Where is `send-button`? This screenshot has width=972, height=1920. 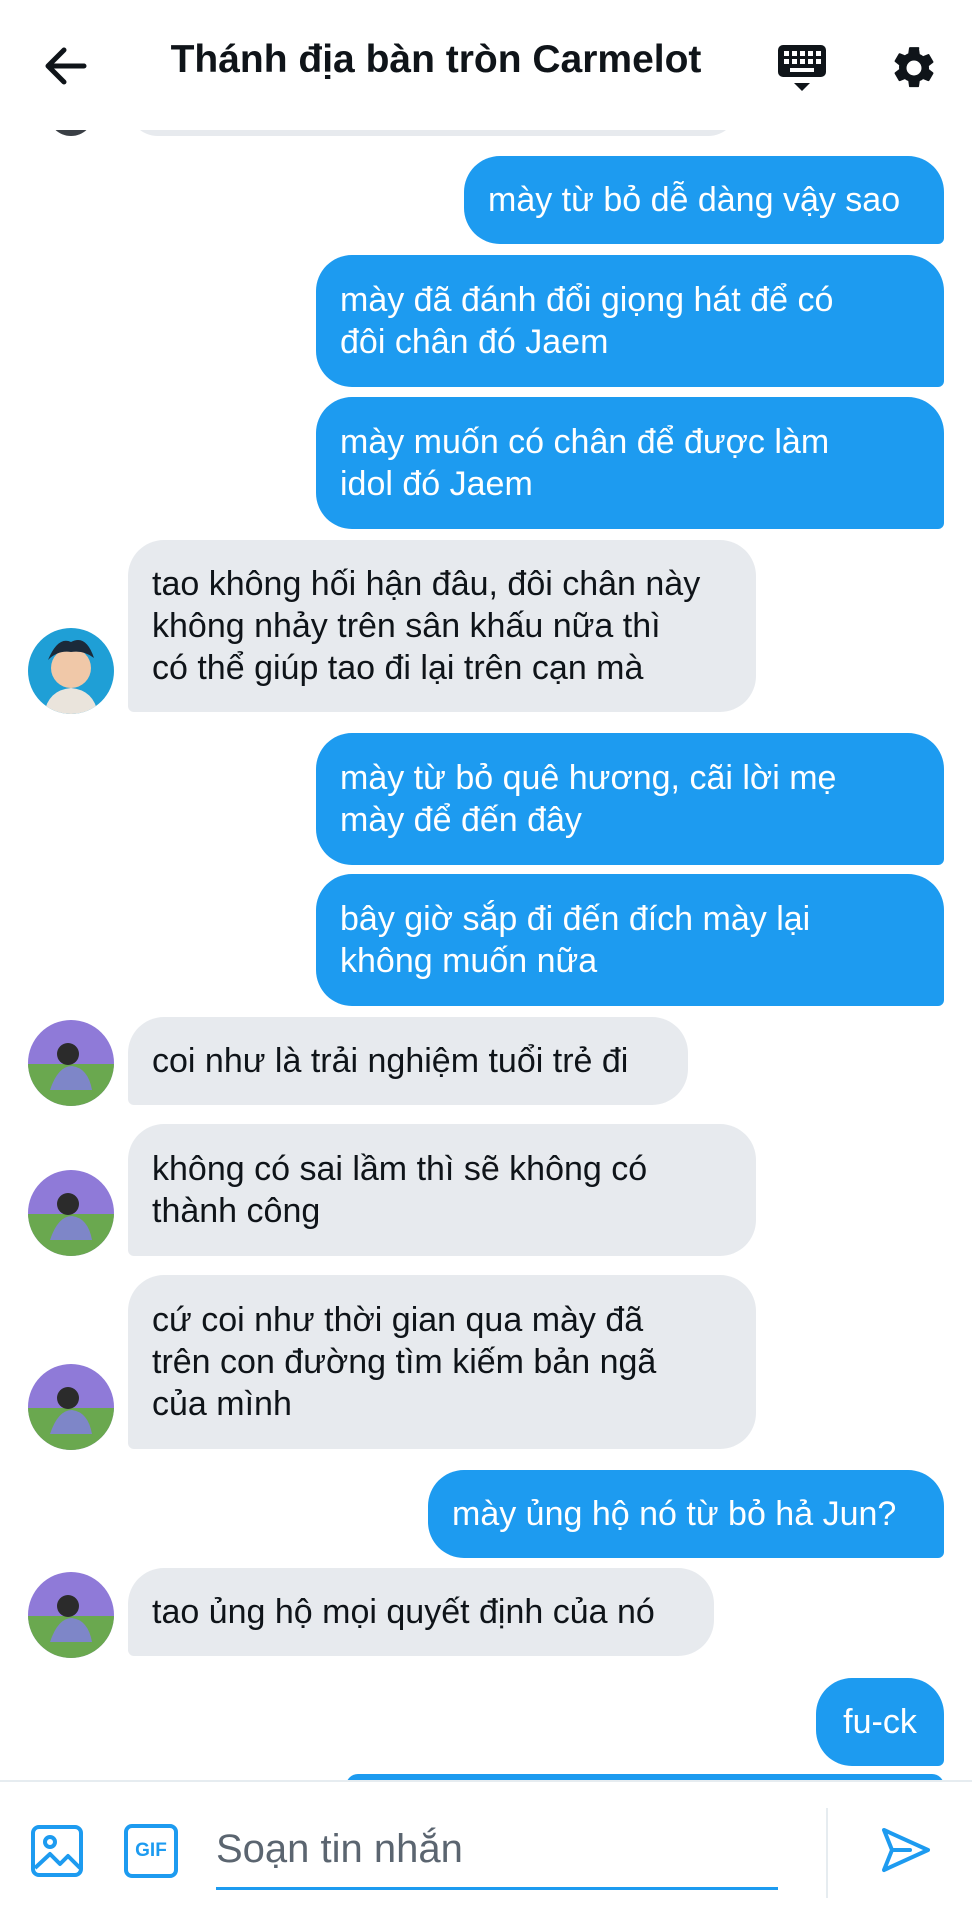
send-button is located at coordinates (906, 1850).